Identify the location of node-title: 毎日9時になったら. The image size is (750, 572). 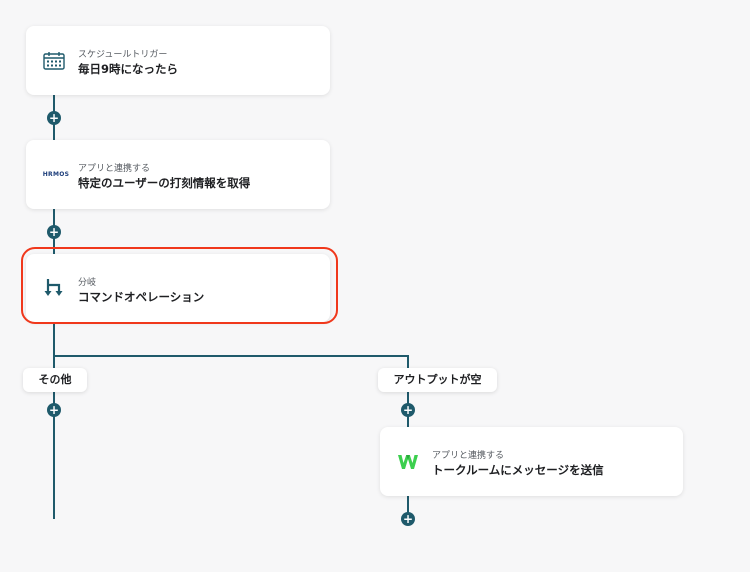
(128, 69).